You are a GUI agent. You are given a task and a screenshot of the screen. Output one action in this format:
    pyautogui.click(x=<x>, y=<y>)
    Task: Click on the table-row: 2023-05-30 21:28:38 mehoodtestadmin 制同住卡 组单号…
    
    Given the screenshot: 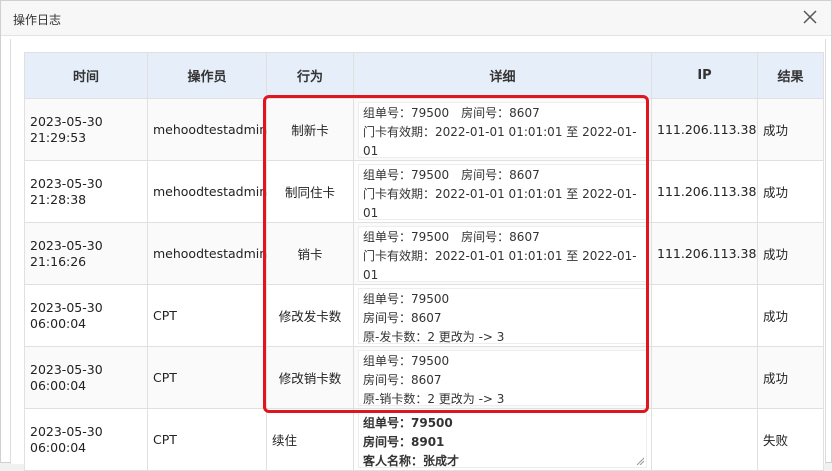 What is the action you would take?
    pyautogui.click(x=424, y=191)
    